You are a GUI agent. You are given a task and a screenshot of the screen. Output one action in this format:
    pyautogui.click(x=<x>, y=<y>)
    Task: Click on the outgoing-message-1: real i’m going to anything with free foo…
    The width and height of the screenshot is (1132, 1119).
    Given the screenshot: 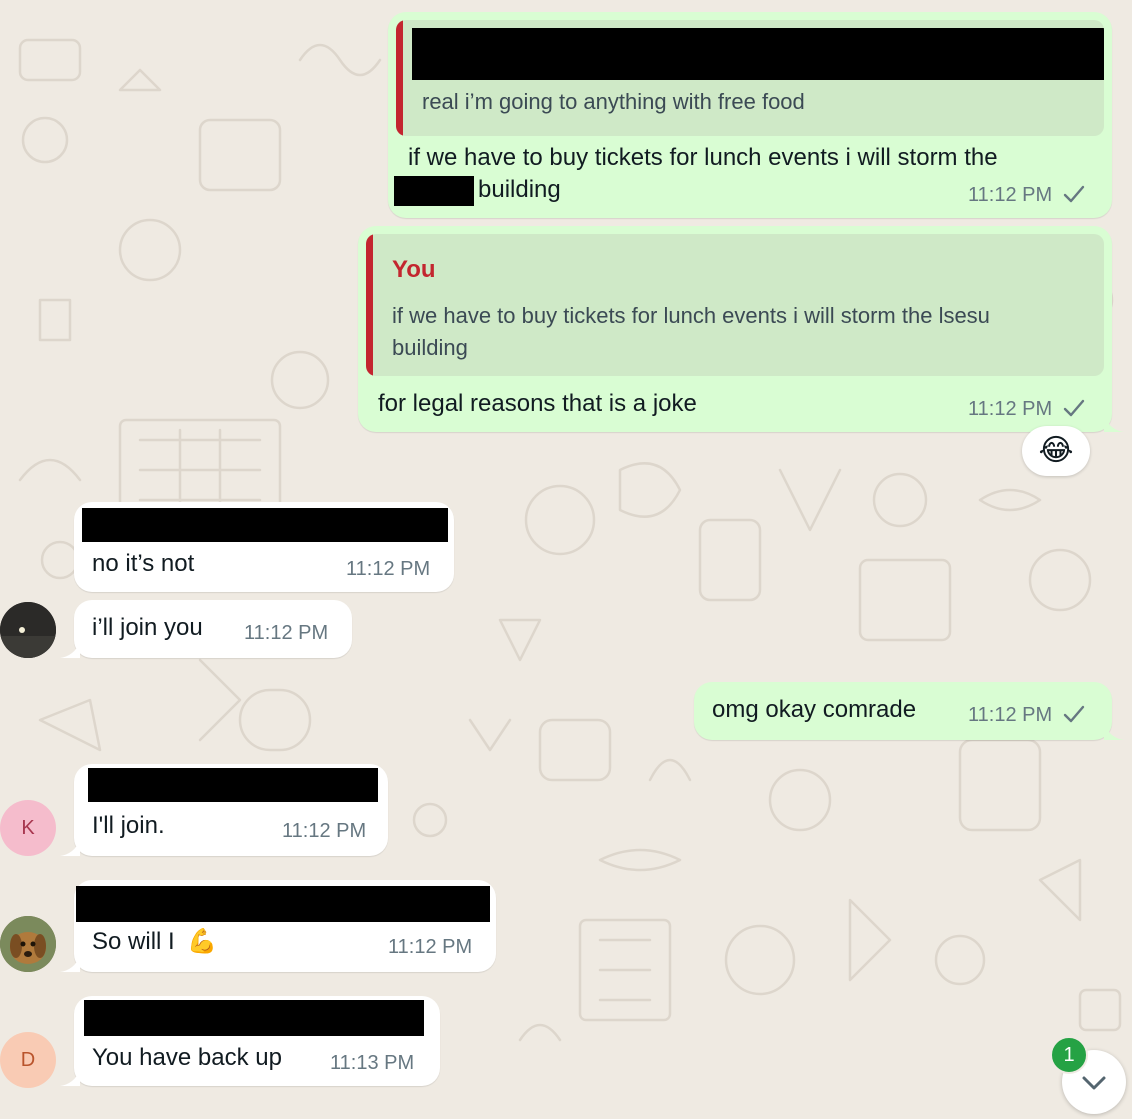 What is the action you would take?
    pyautogui.click(x=750, y=115)
    